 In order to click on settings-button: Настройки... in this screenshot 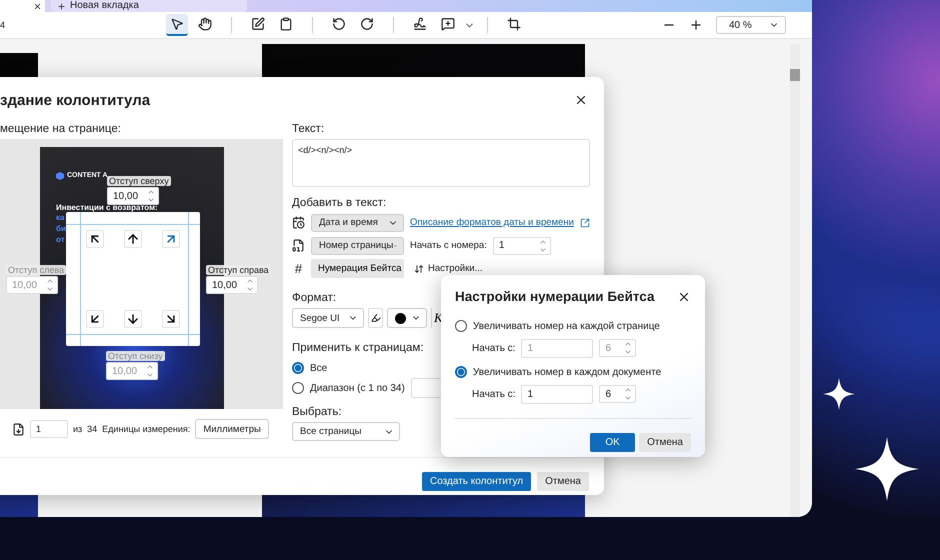, I will do `click(448, 268)`.